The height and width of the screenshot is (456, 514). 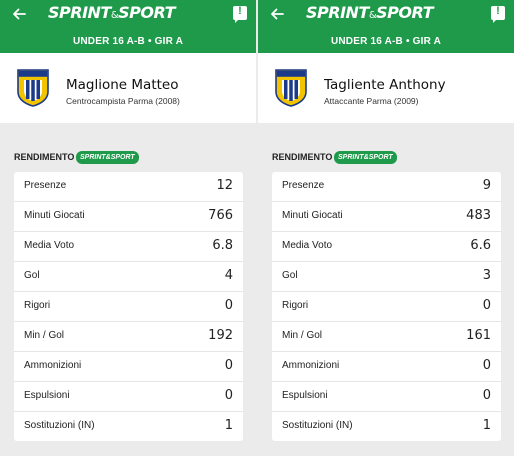 I want to click on stat-row-presenze: Presenze 9, so click(x=386, y=187).